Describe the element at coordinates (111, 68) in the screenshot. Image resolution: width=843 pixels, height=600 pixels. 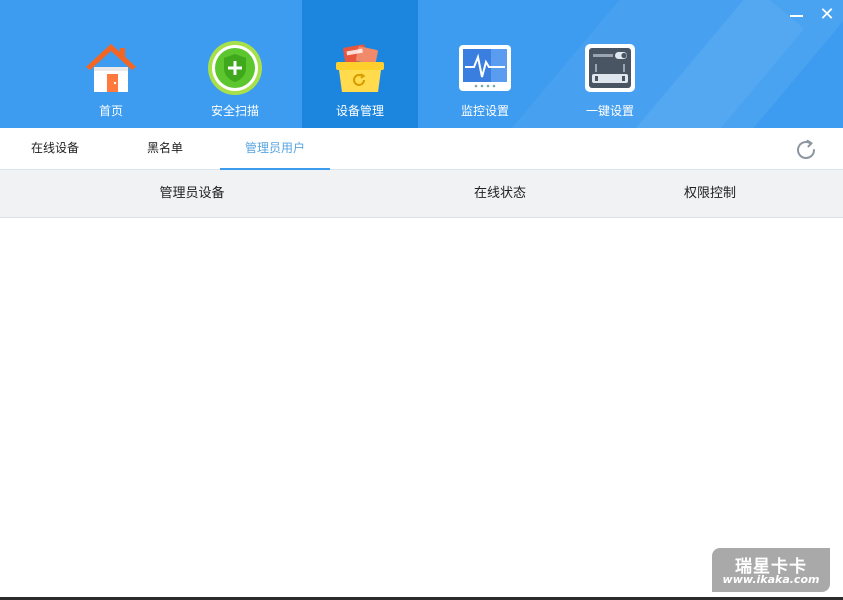
I see `house-icon` at that location.